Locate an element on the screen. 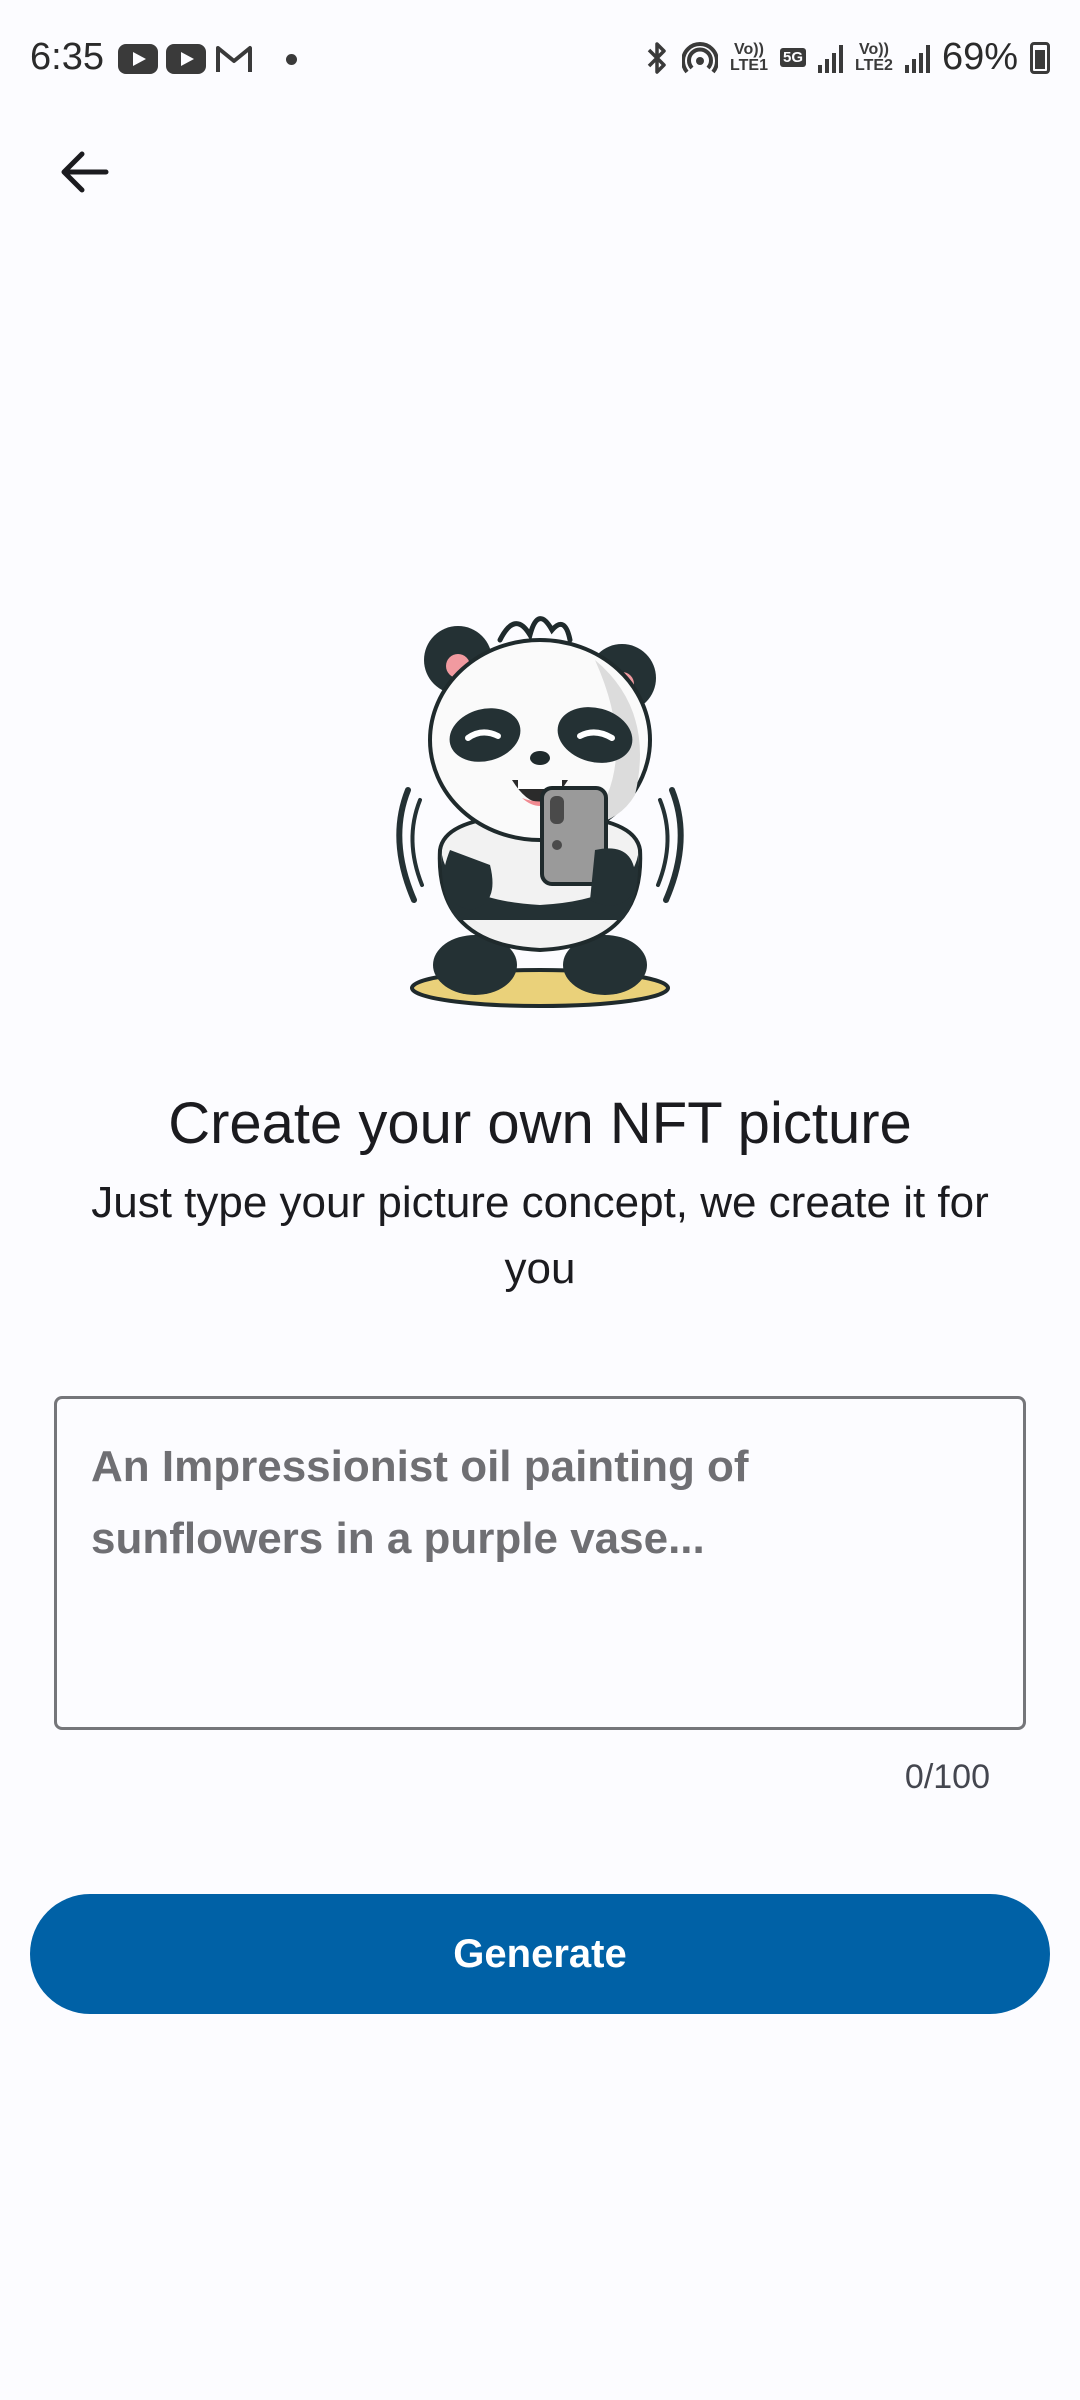  volte1-label: Vo)) LTE1 is located at coordinates (749, 57).